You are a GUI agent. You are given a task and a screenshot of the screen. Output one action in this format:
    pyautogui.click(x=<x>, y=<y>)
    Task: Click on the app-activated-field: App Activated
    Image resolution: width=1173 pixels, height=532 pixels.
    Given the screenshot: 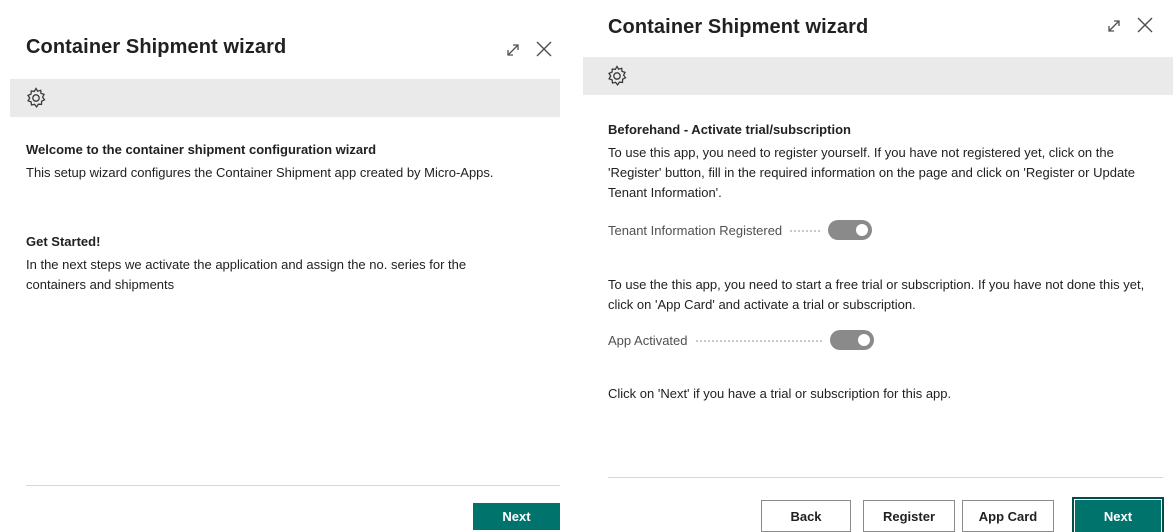 What is the action you would take?
    pyautogui.click(x=741, y=340)
    